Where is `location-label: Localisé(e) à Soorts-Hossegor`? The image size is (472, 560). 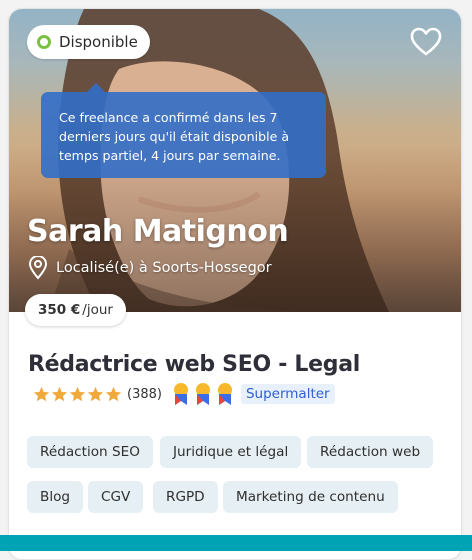
location-label: Localisé(e) à Soorts-Hossegor is located at coordinates (164, 268).